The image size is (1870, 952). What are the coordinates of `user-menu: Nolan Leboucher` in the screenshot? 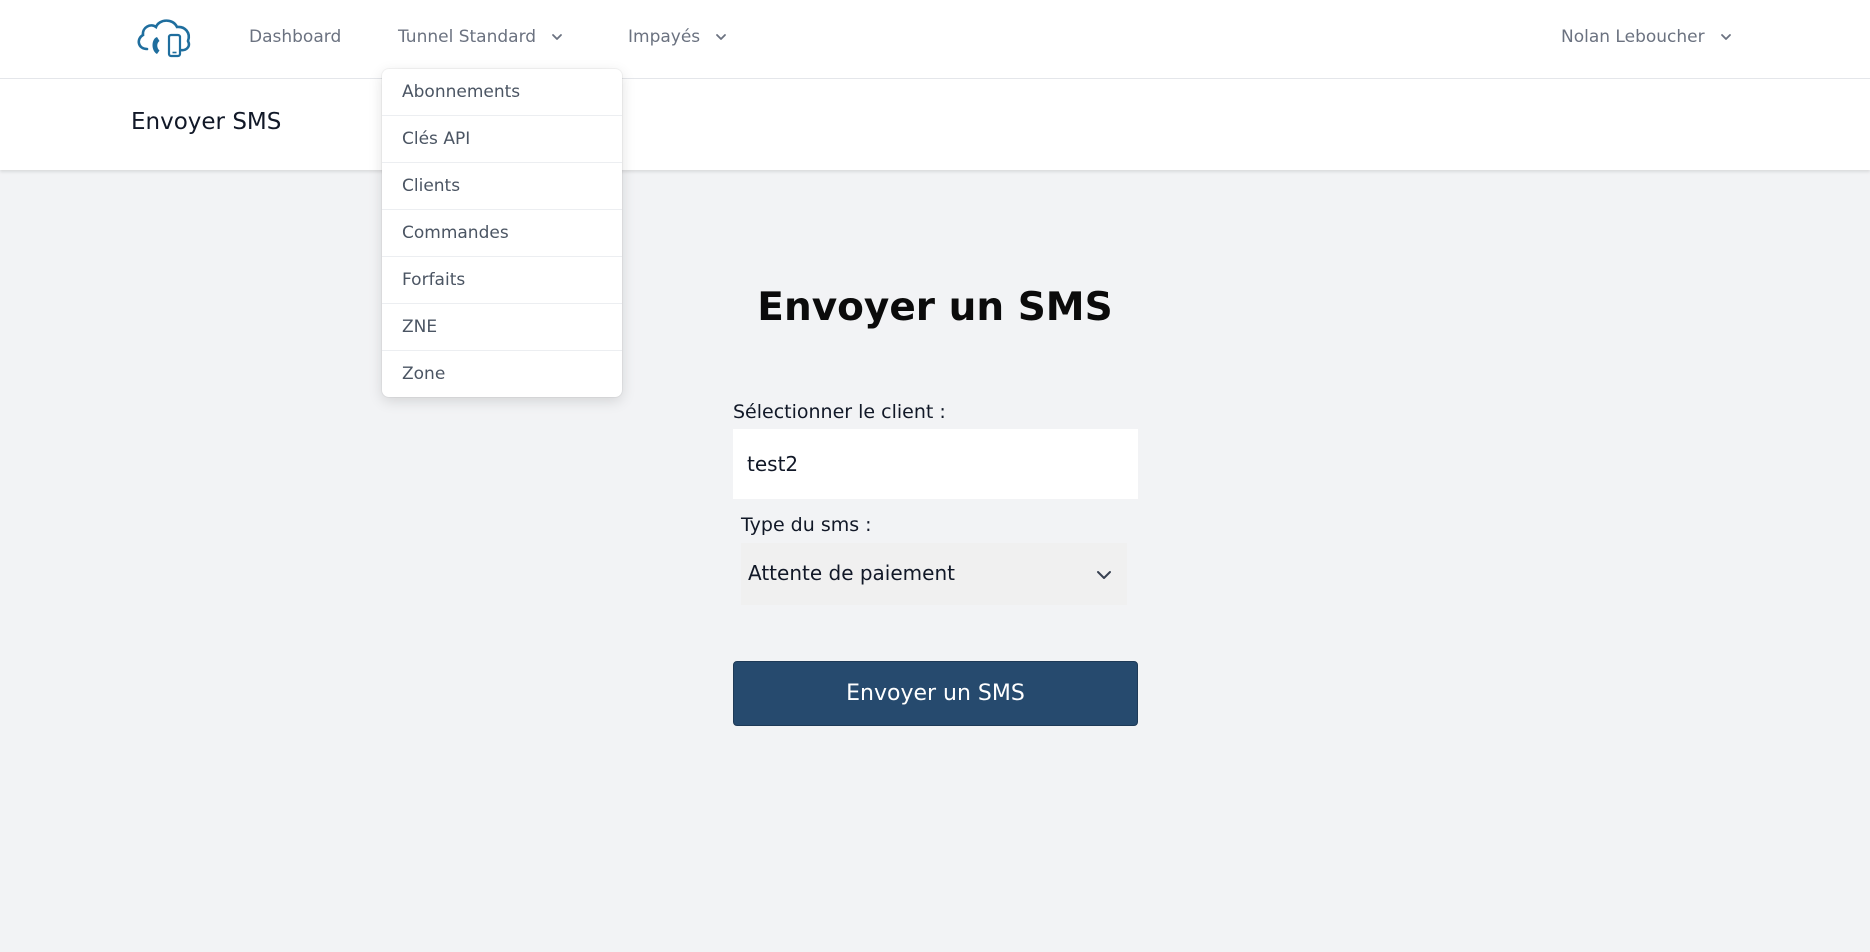 It's located at (1647, 37).